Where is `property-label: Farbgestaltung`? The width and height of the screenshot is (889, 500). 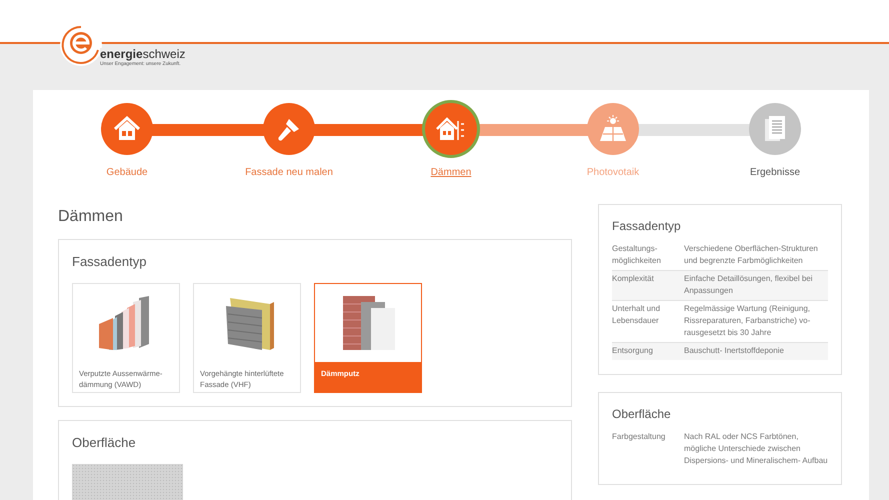 property-label: Farbgestaltung is located at coordinates (639, 437).